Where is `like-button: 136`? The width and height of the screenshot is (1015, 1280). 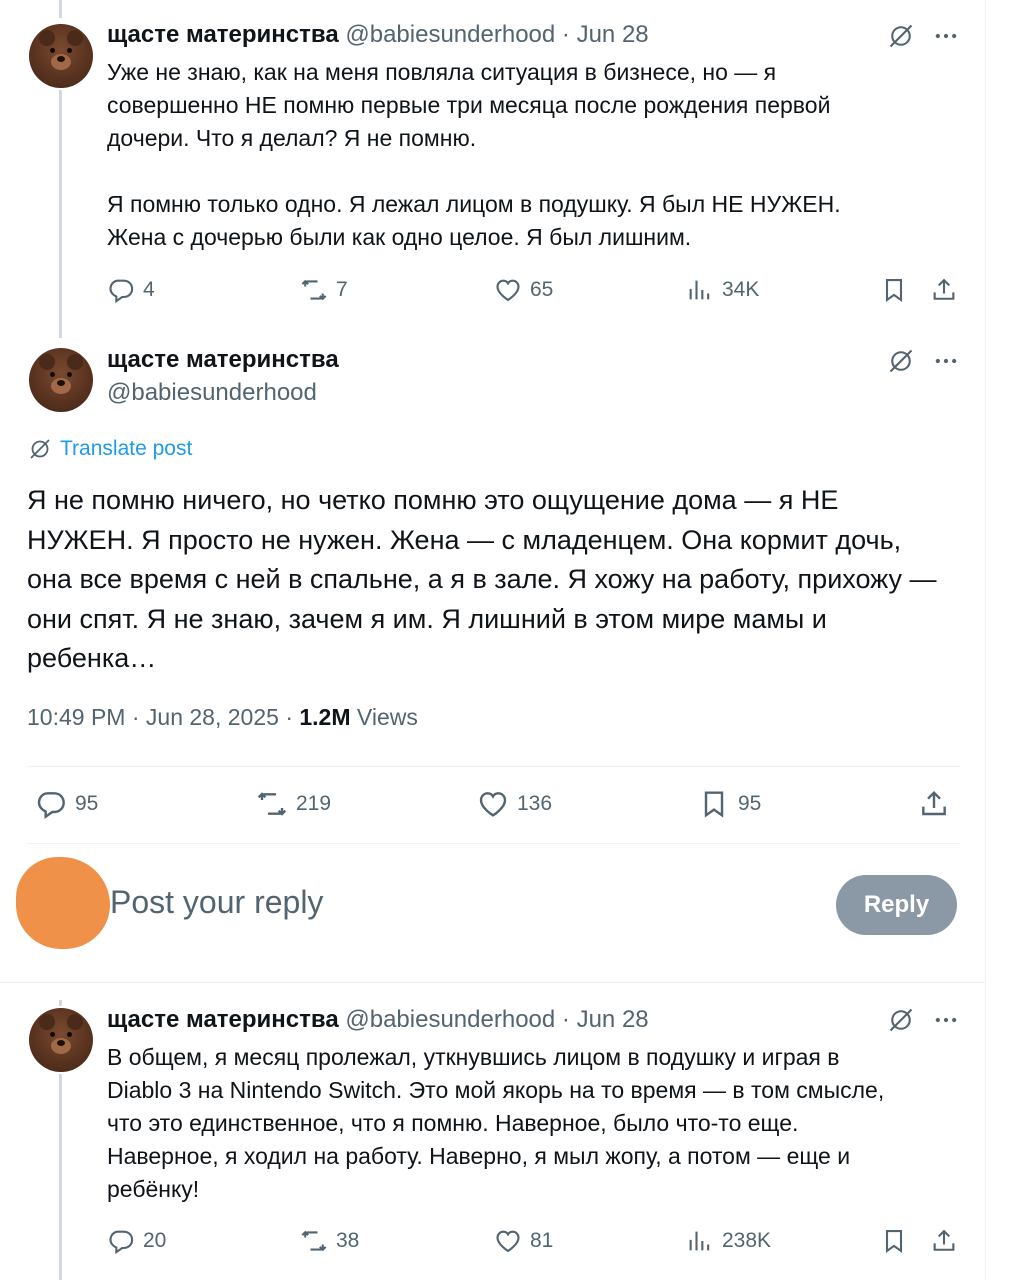 like-button: 136 is located at coordinates (514, 804).